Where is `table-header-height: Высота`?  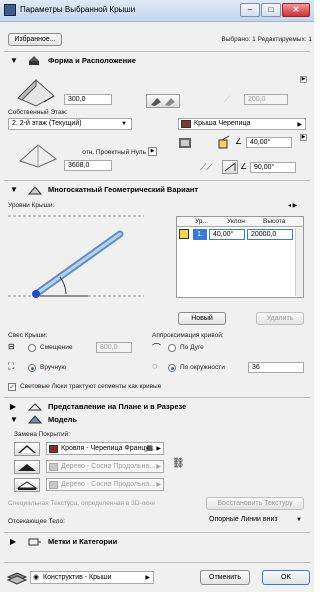
table-header-height: Высота is located at coordinates (274, 221).